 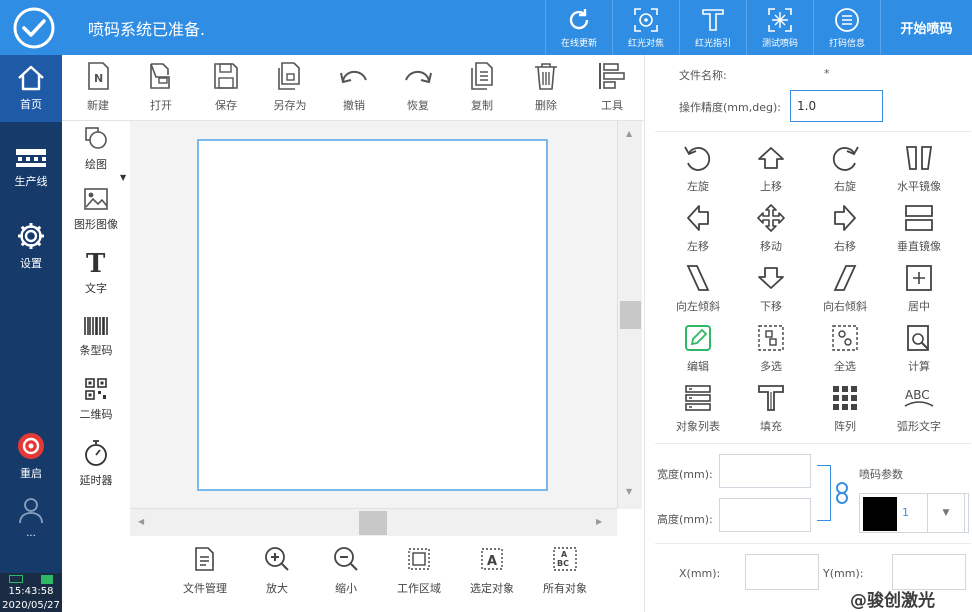 What do you see at coordinates (698, 288) in the screenshot?
I see `skew-left-button: 向左倾斜` at bounding box center [698, 288].